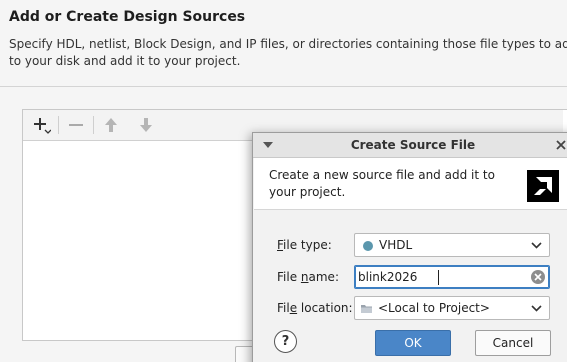  I want to click on move-up-icon, so click(111, 125).